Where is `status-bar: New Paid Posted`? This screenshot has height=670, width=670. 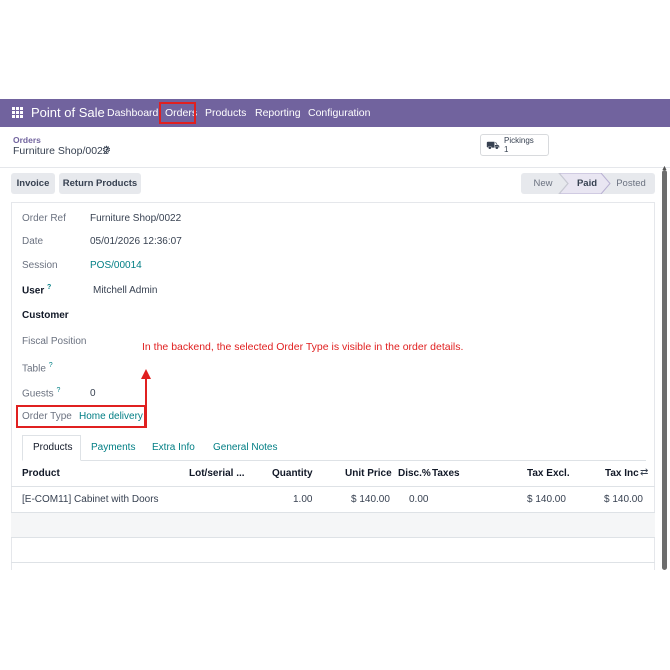
status-bar: New Paid Posted is located at coordinates (588, 183).